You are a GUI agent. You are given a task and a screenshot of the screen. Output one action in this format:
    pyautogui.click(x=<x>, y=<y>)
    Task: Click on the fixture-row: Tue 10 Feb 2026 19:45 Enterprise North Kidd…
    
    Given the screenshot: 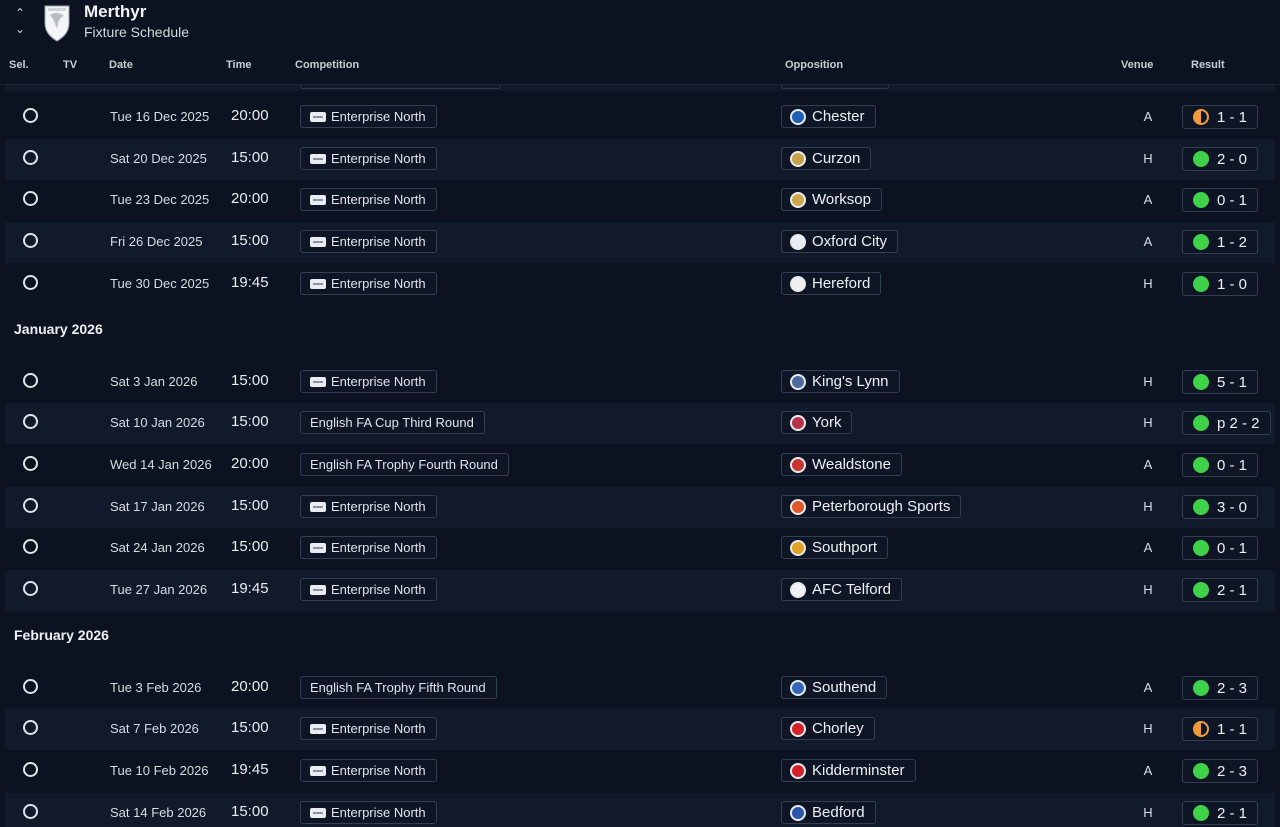 What is the action you would take?
    pyautogui.click(x=640, y=771)
    